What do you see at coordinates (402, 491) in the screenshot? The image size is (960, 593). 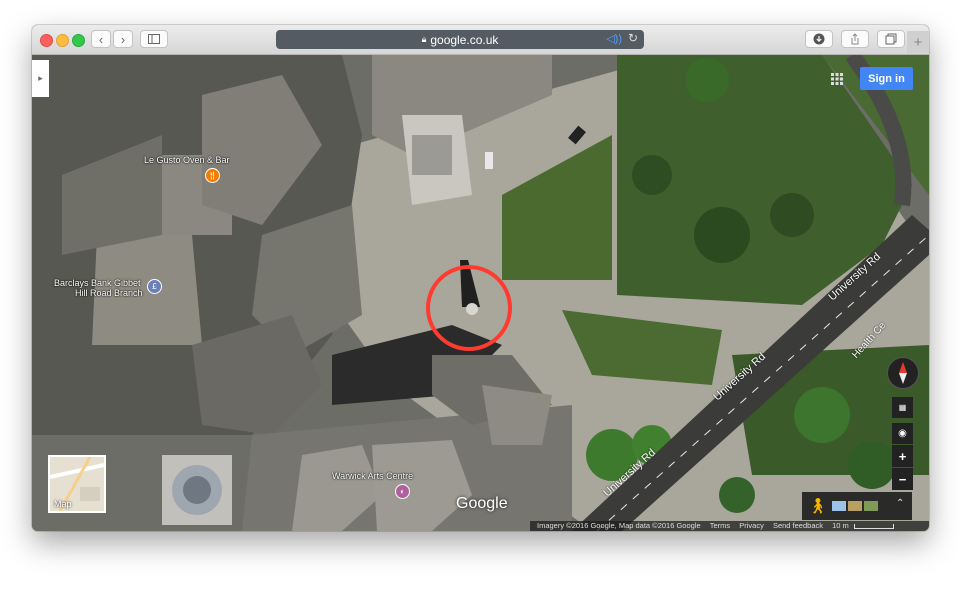 I see `theatre-icon: ◐` at bounding box center [402, 491].